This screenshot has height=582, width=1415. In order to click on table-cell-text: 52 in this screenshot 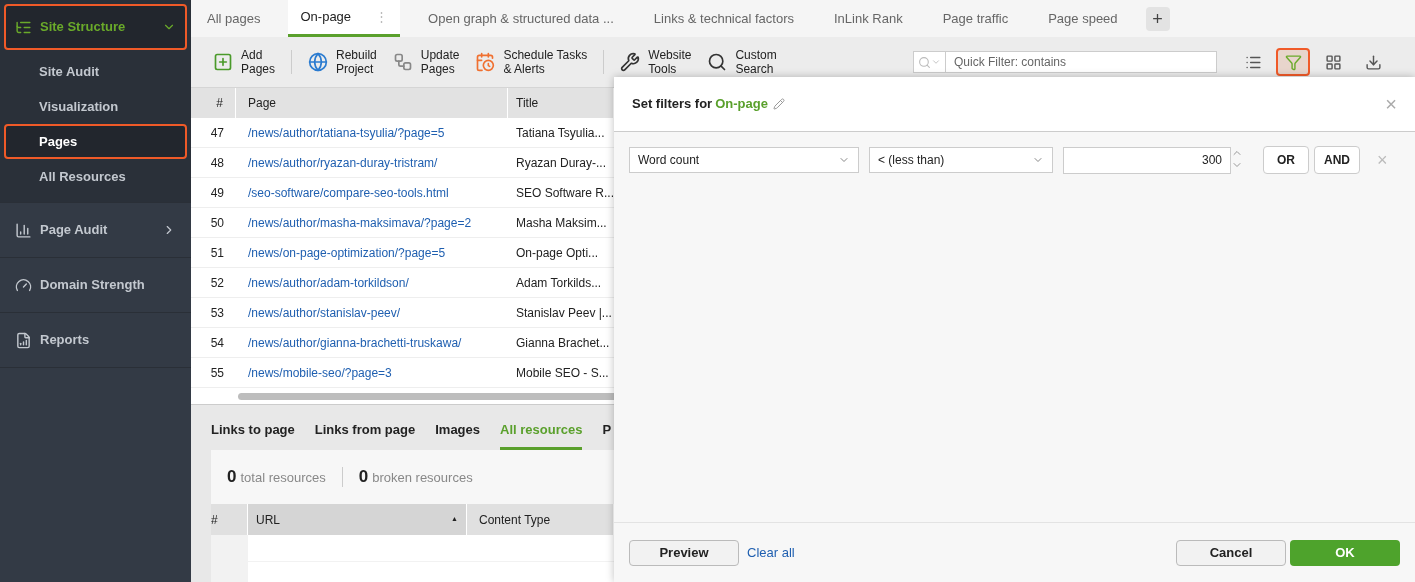, I will do `click(217, 283)`.